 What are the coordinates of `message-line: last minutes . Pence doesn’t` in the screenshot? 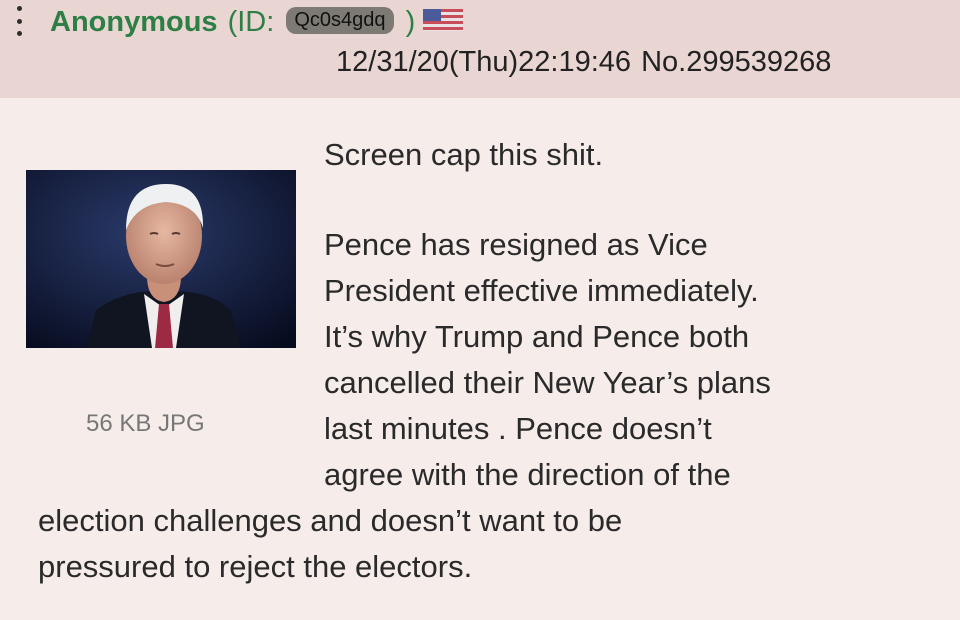 It's located at (518, 428).